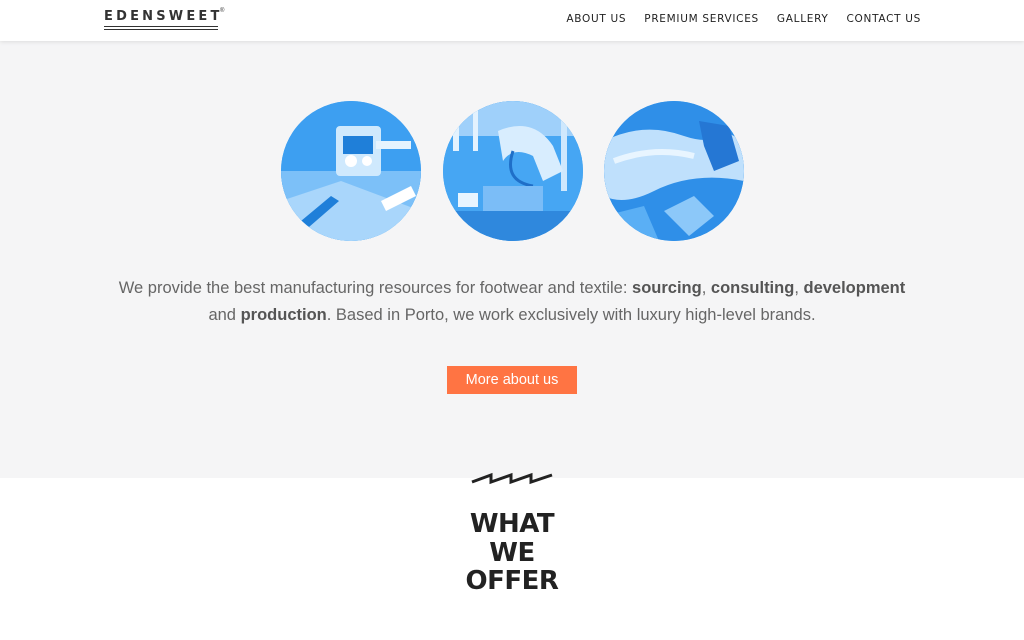  I want to click on more-about-us-button: More about us, so click(512, 380).